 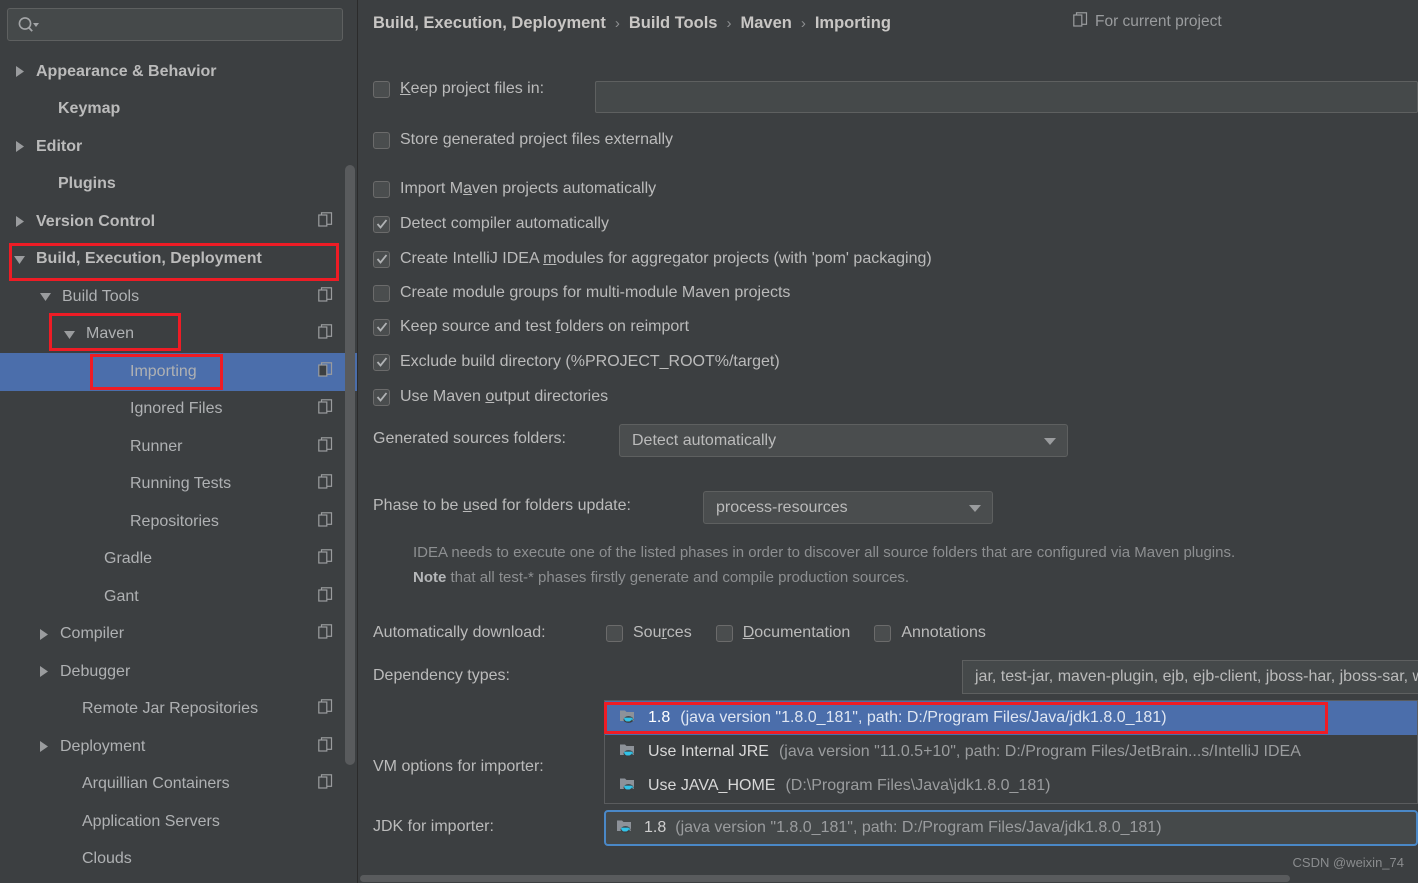 I want to click on auto-download-option: Documentation, so click(x=782, y=633).